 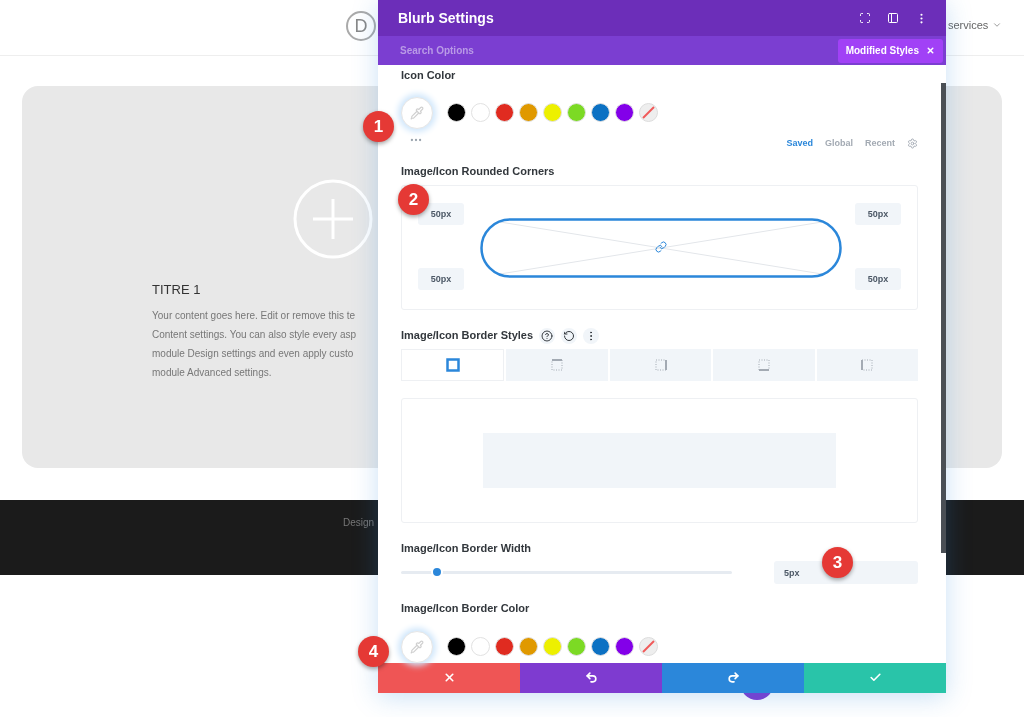 What do you see at coordinates (865, 18) in the screenshot?
I see `fullscreen-icon` at bounding box center [865, 18].